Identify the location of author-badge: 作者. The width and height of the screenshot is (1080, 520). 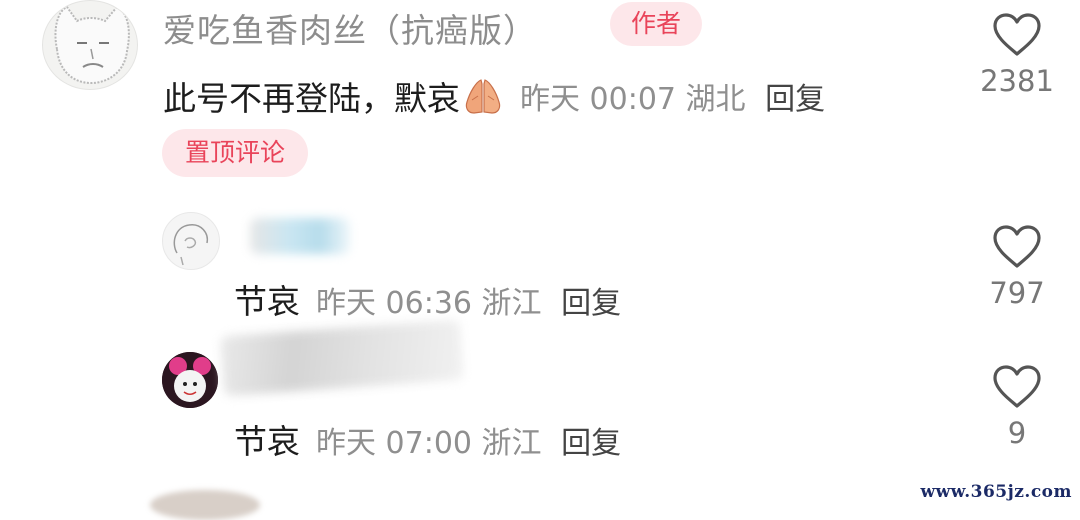
(656, 24).